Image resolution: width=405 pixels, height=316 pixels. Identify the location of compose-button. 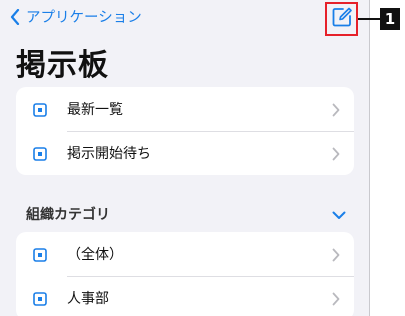
(341, 19).